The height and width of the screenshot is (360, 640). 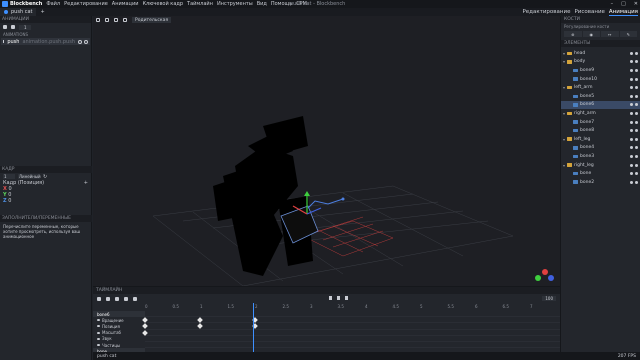 What do you see at coordinates (600, 182) in the screenshot?
I see `outliner-item: bone2` at bounding box center [600, 182].